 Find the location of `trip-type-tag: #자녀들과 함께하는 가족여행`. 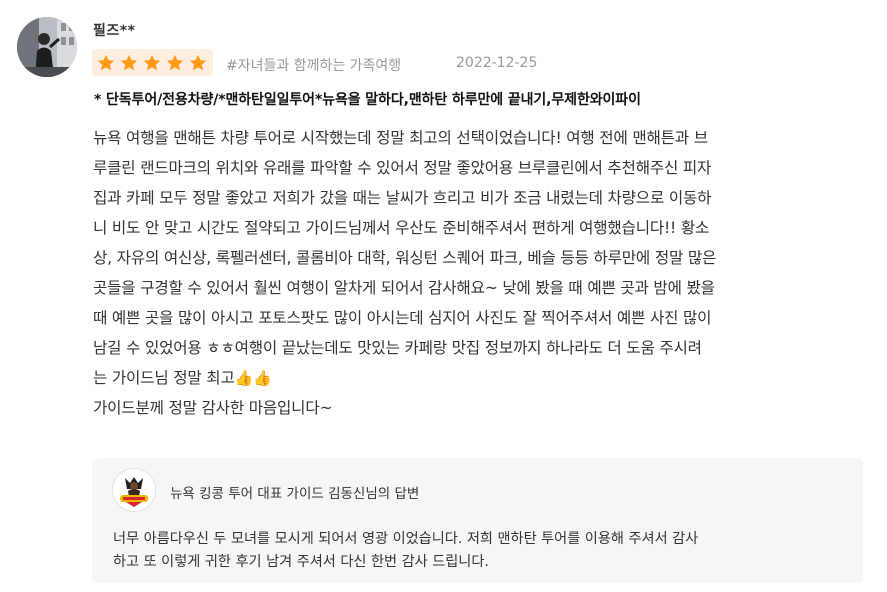

trip-type-tag: #자녀들과 함께하는 가족여행 is located at coordinates (314, 66).